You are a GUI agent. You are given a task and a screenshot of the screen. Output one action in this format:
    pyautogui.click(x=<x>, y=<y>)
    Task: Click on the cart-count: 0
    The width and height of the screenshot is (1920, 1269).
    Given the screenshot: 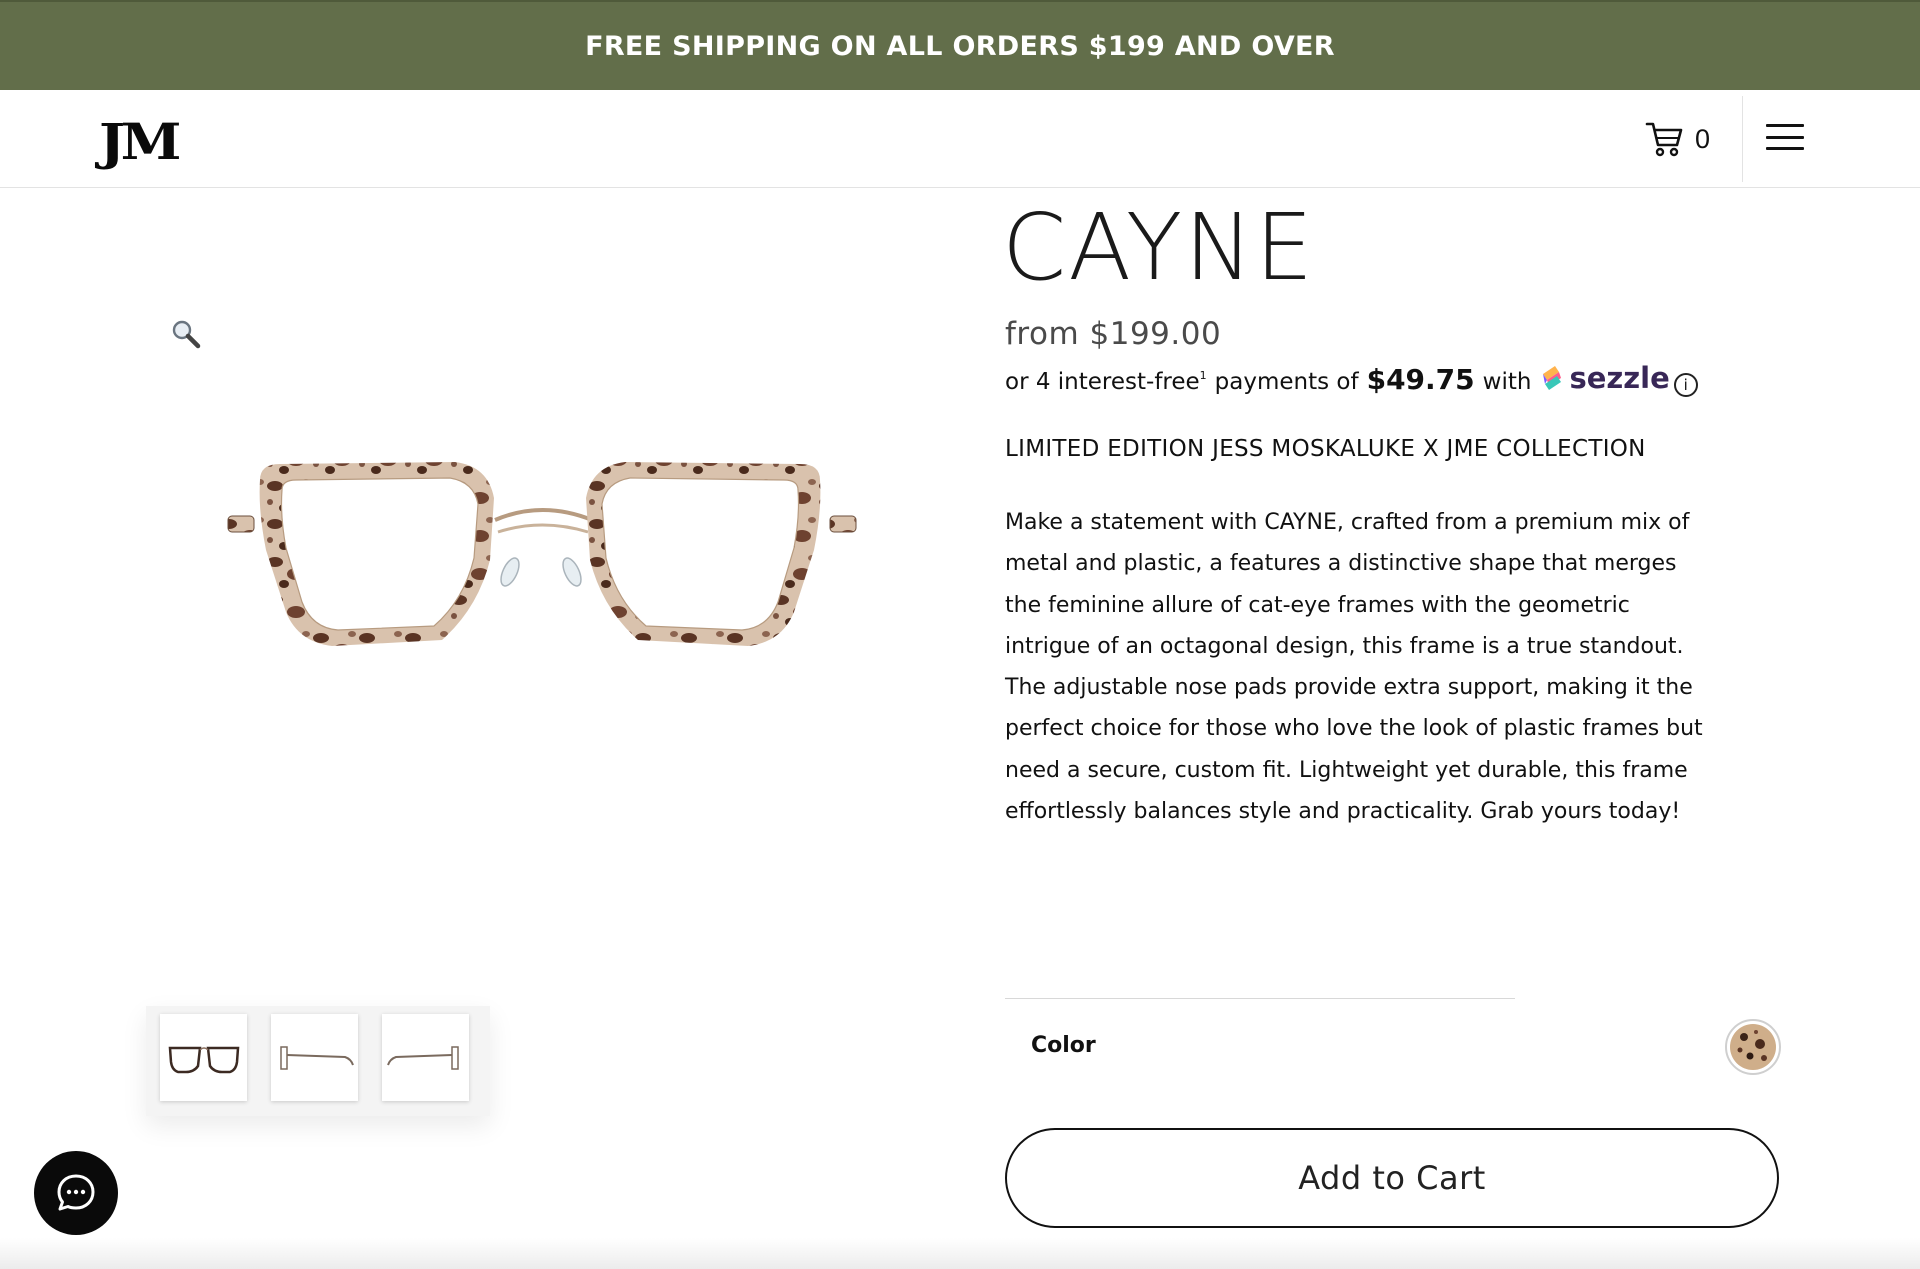 What is the action you would take?
    pyautogui.click(x=1703, y=138)
    